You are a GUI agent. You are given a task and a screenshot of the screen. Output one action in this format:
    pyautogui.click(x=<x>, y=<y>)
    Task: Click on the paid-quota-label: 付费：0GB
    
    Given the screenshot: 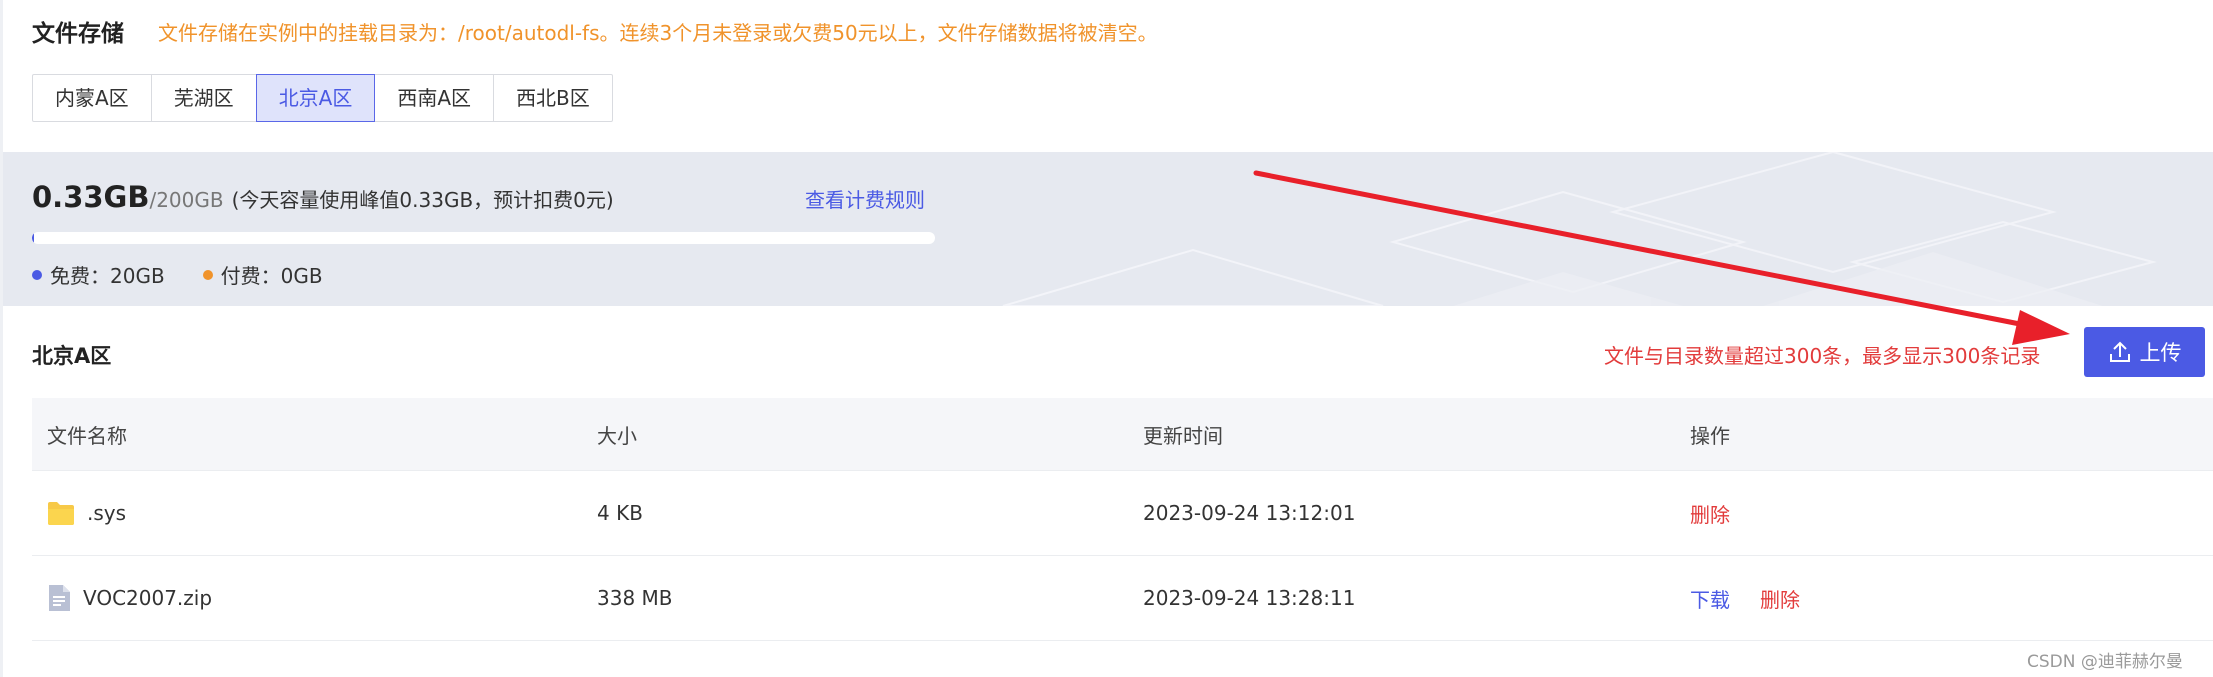 What is the action you would take?
    pyautogui.click(x=271, y=276)
    